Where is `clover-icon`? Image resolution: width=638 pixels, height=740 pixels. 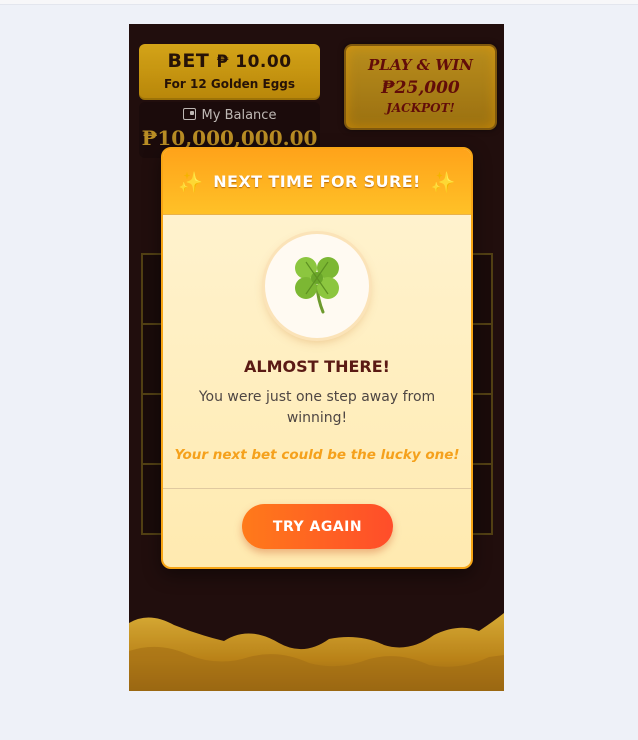 clover-icon is located at coordinates (317, 285).